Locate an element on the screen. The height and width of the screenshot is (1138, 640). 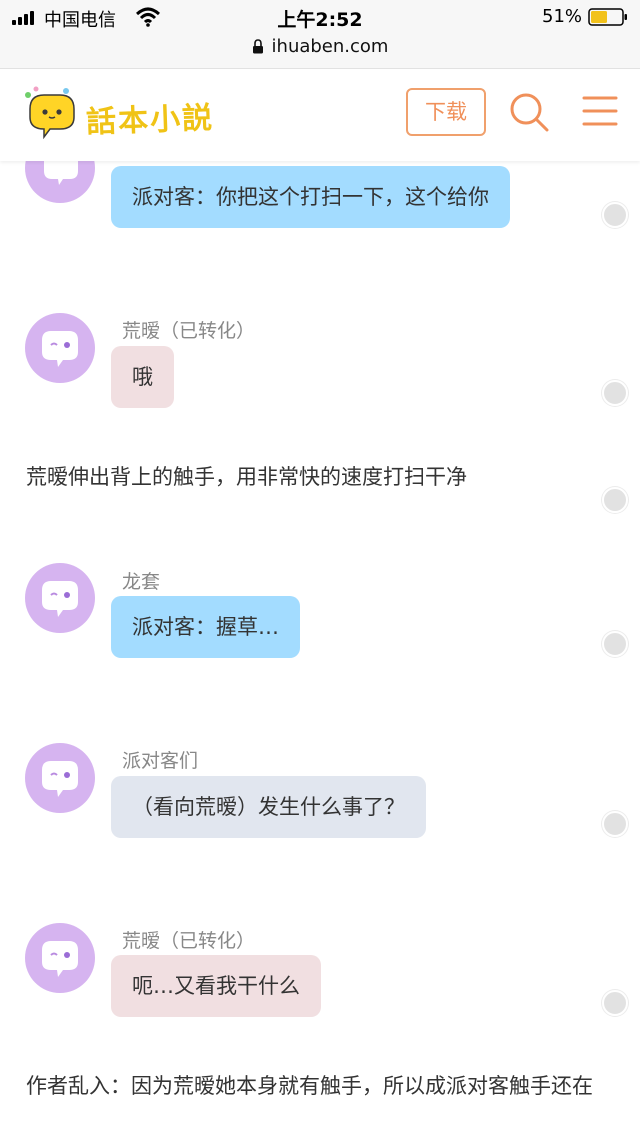
message-bubble: （看向荒暧）发生什么事了？ is located at coordinates (268, 807).